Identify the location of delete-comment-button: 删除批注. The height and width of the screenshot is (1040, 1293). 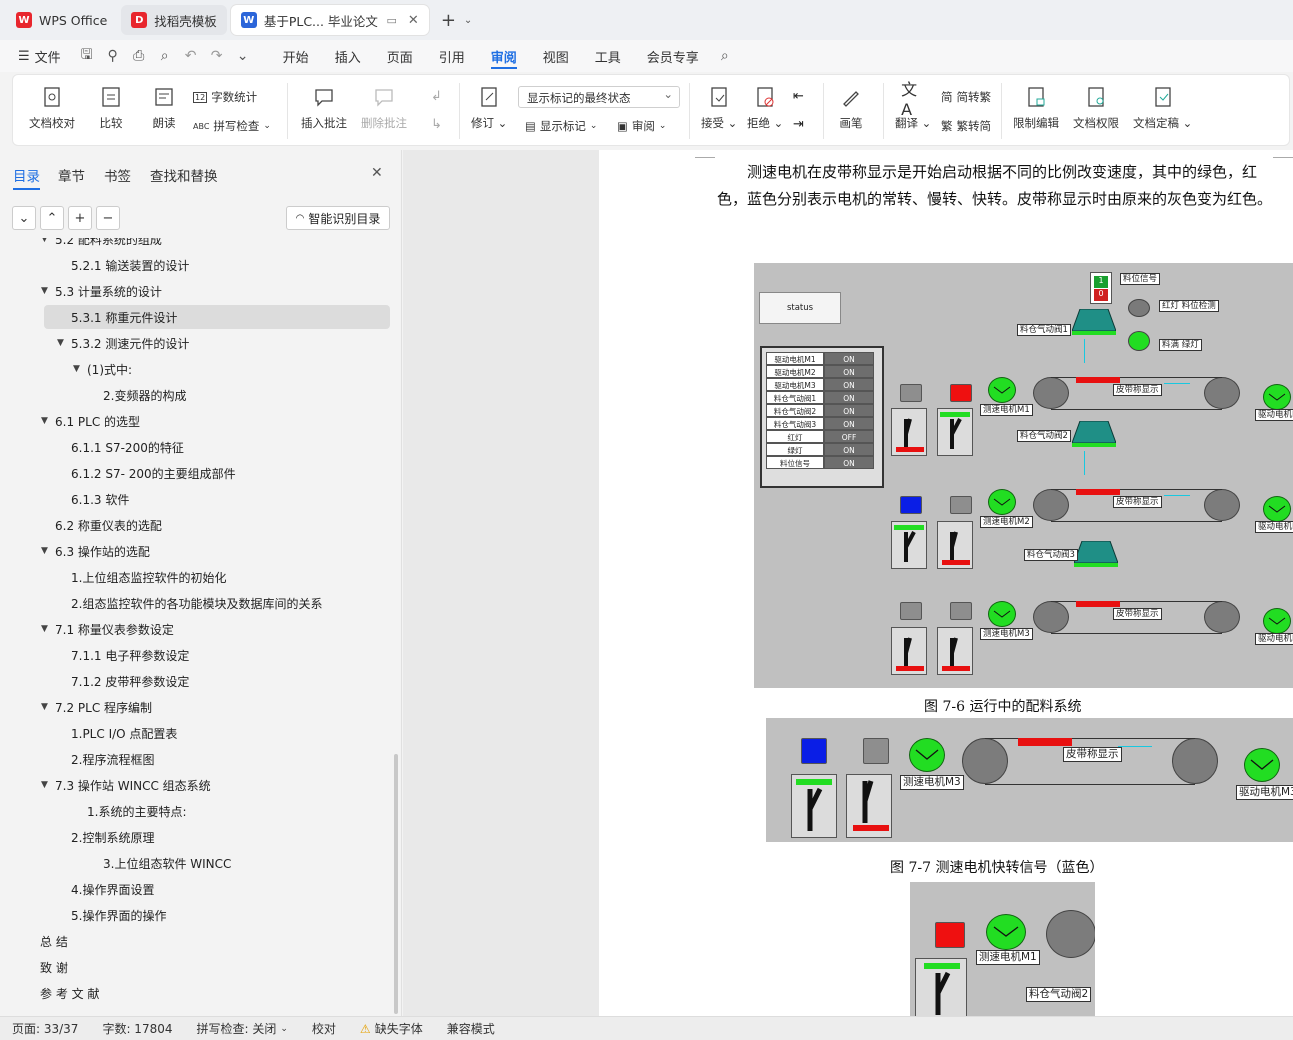
(384, 108).